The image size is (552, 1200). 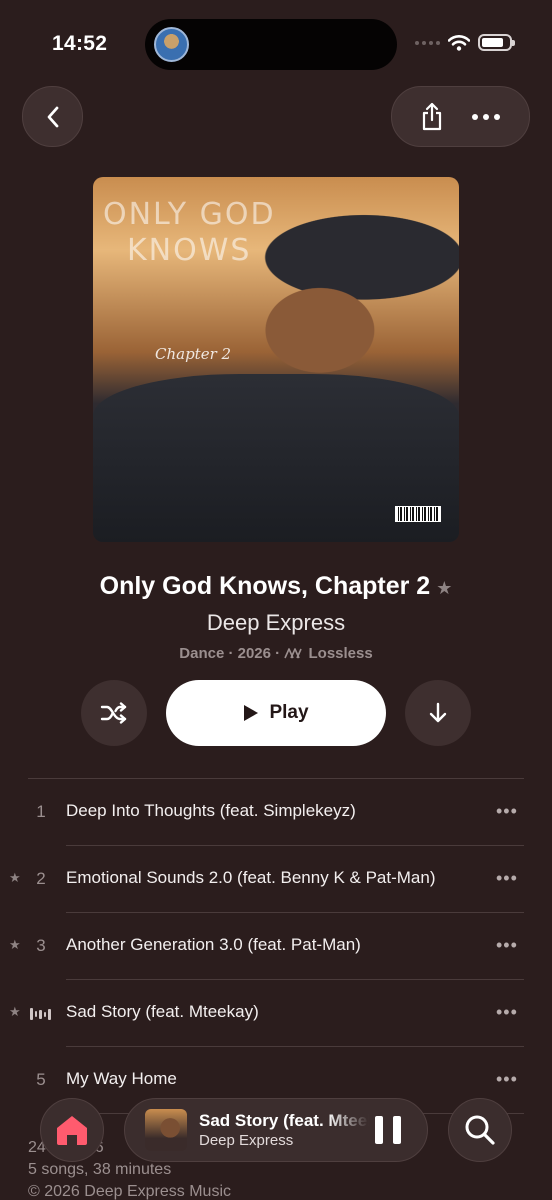 What do you see at coordinates (80, 43) in the screenshot?
I see `status-time: 14:52` at bounding box center [80, 43].